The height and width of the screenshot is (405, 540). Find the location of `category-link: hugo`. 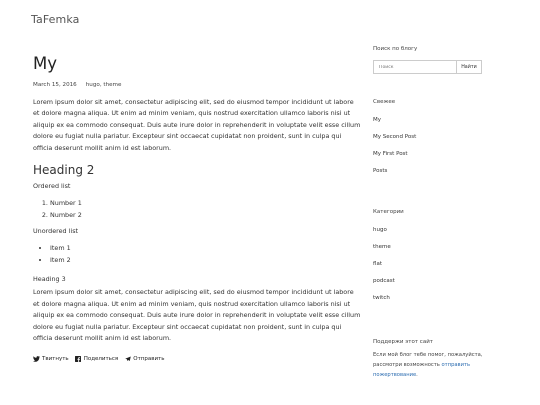

category-link: hugo is located at coordinates (388, 230).